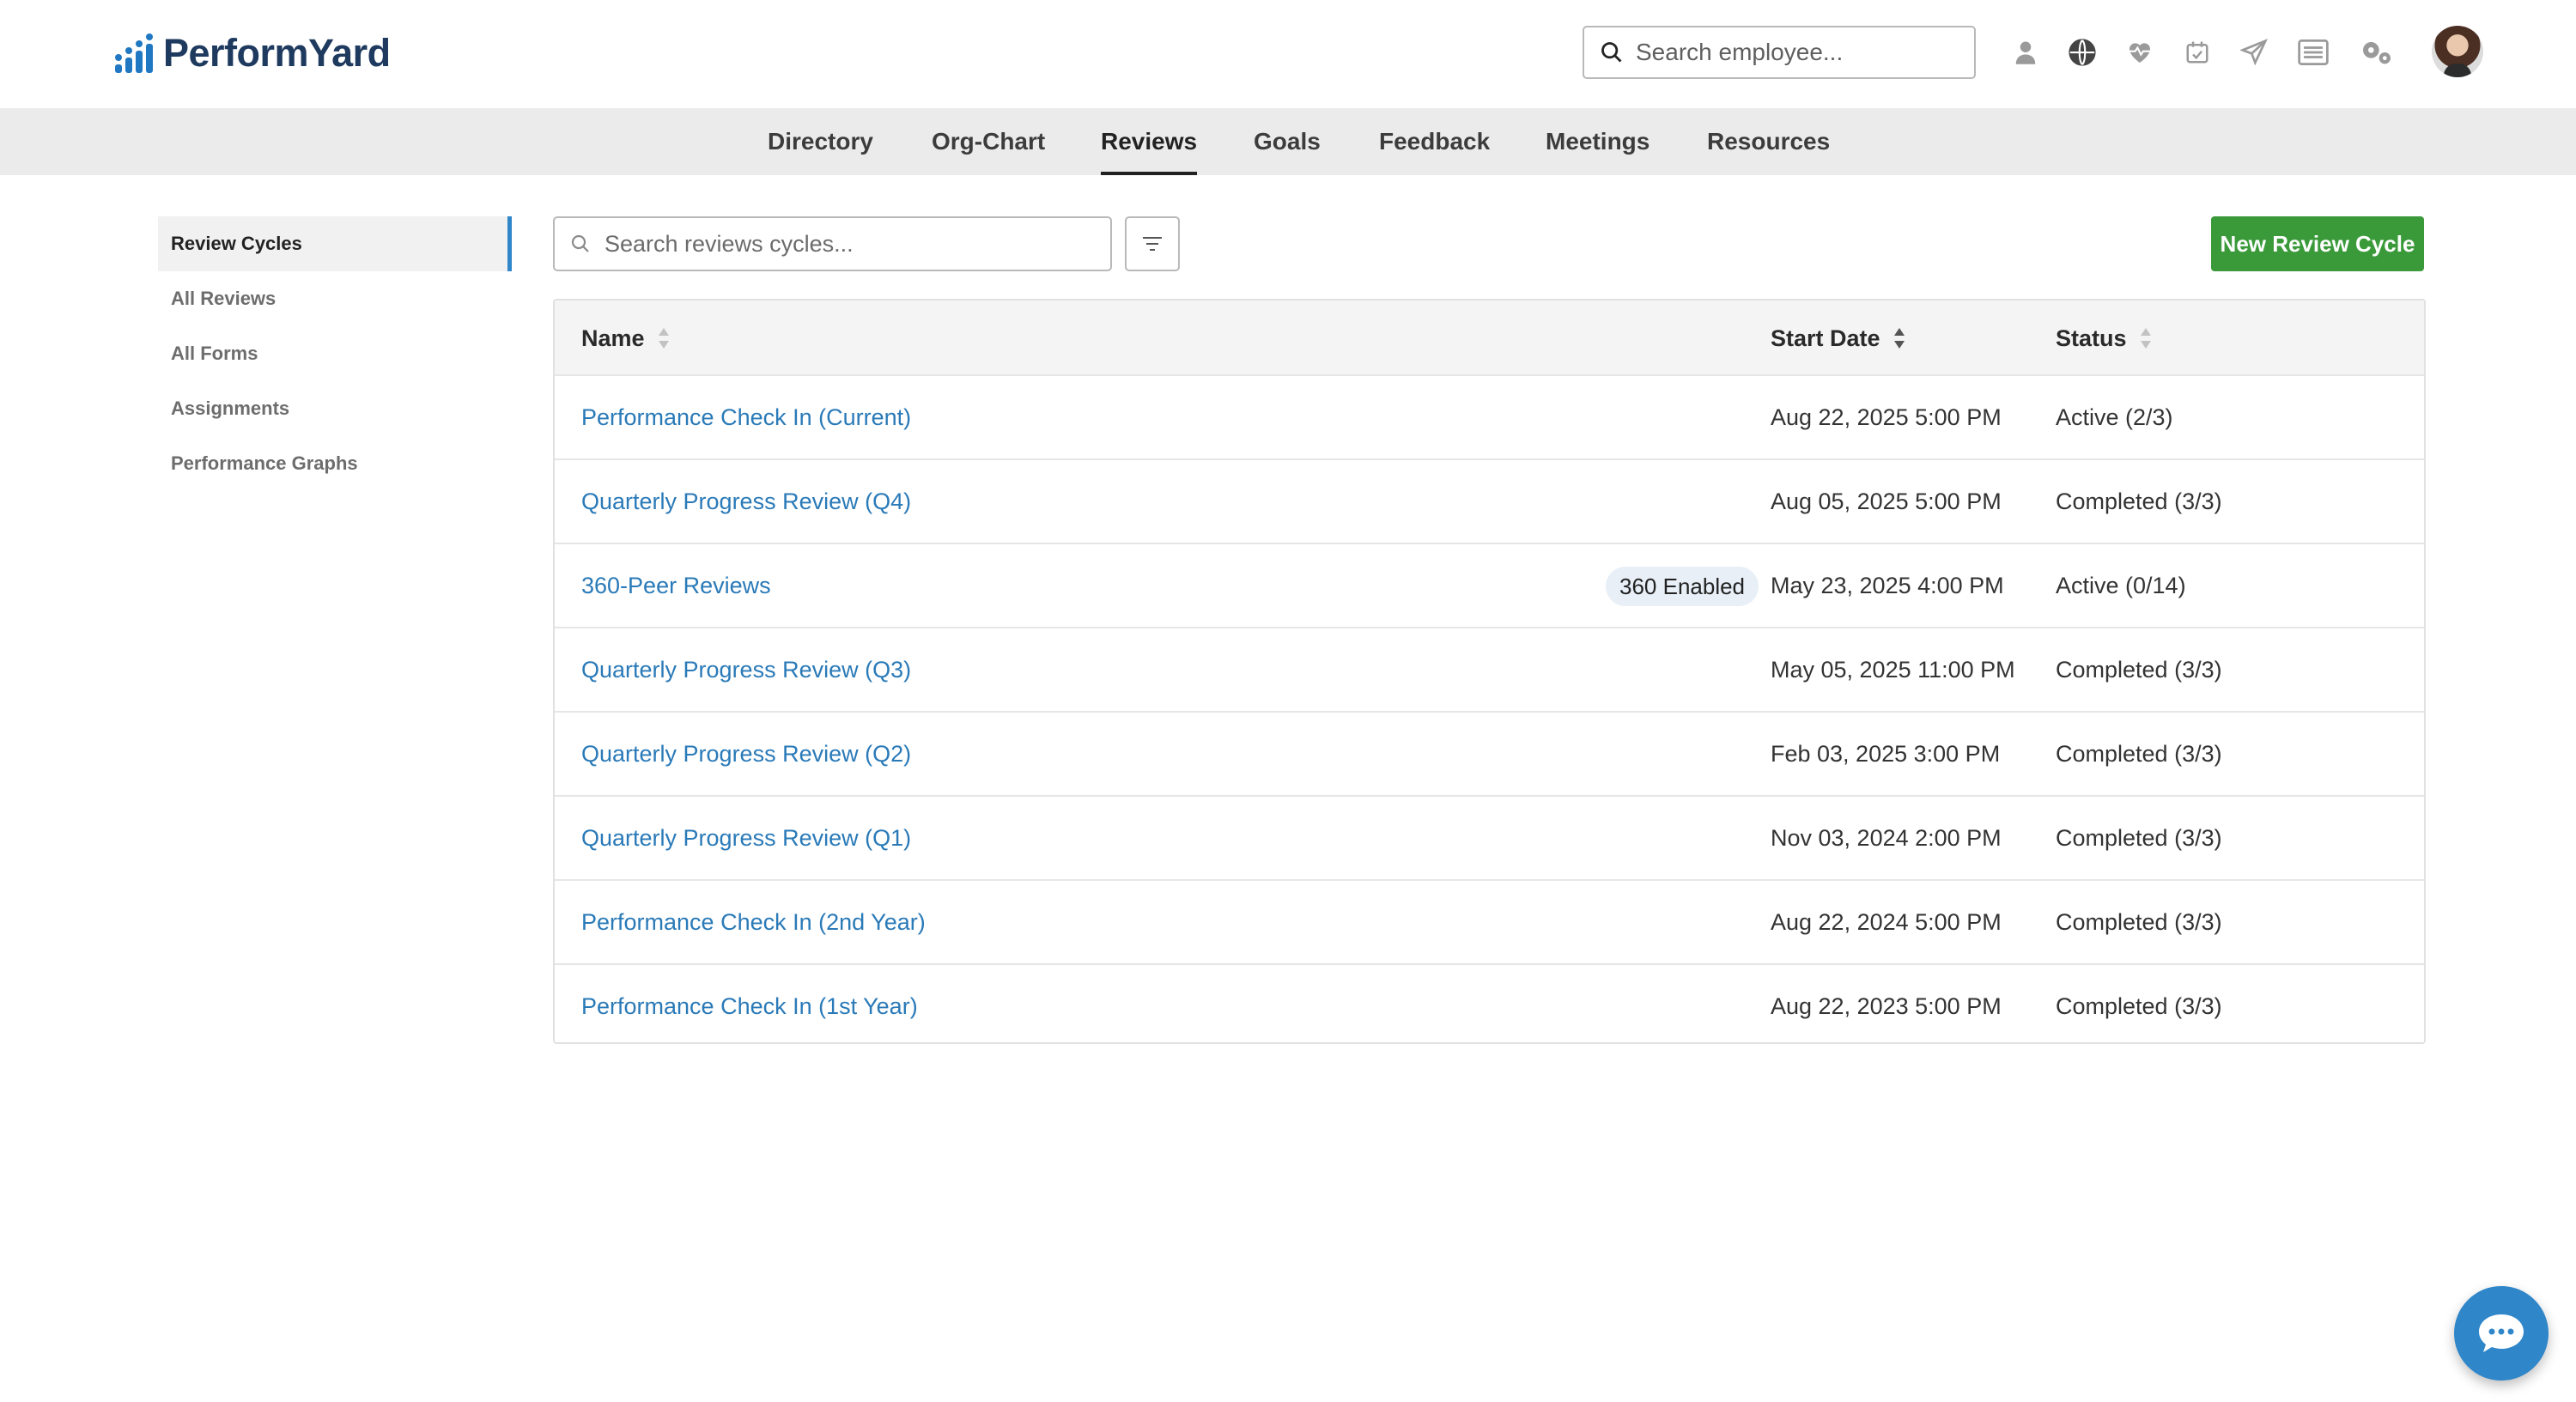 The image size is (2576, 1402). What do you see at coordinates (1826, 338) in the screenshot?
I see `column-header-start-date-label: Start Date` at bounding box center [1826, 338].